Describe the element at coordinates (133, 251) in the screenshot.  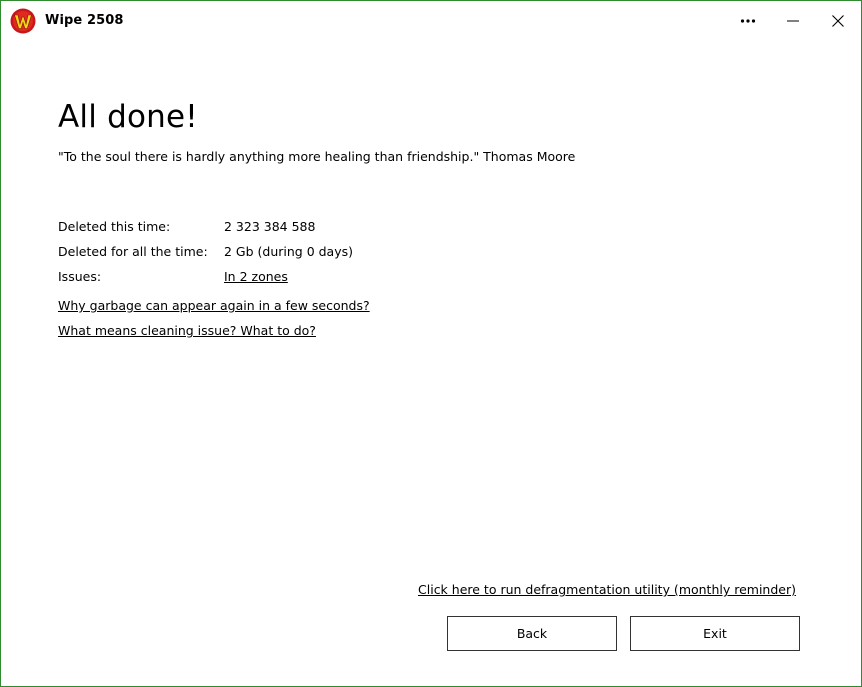
I see `deleted-all-time-label: Deleted for all the time:` at that location.